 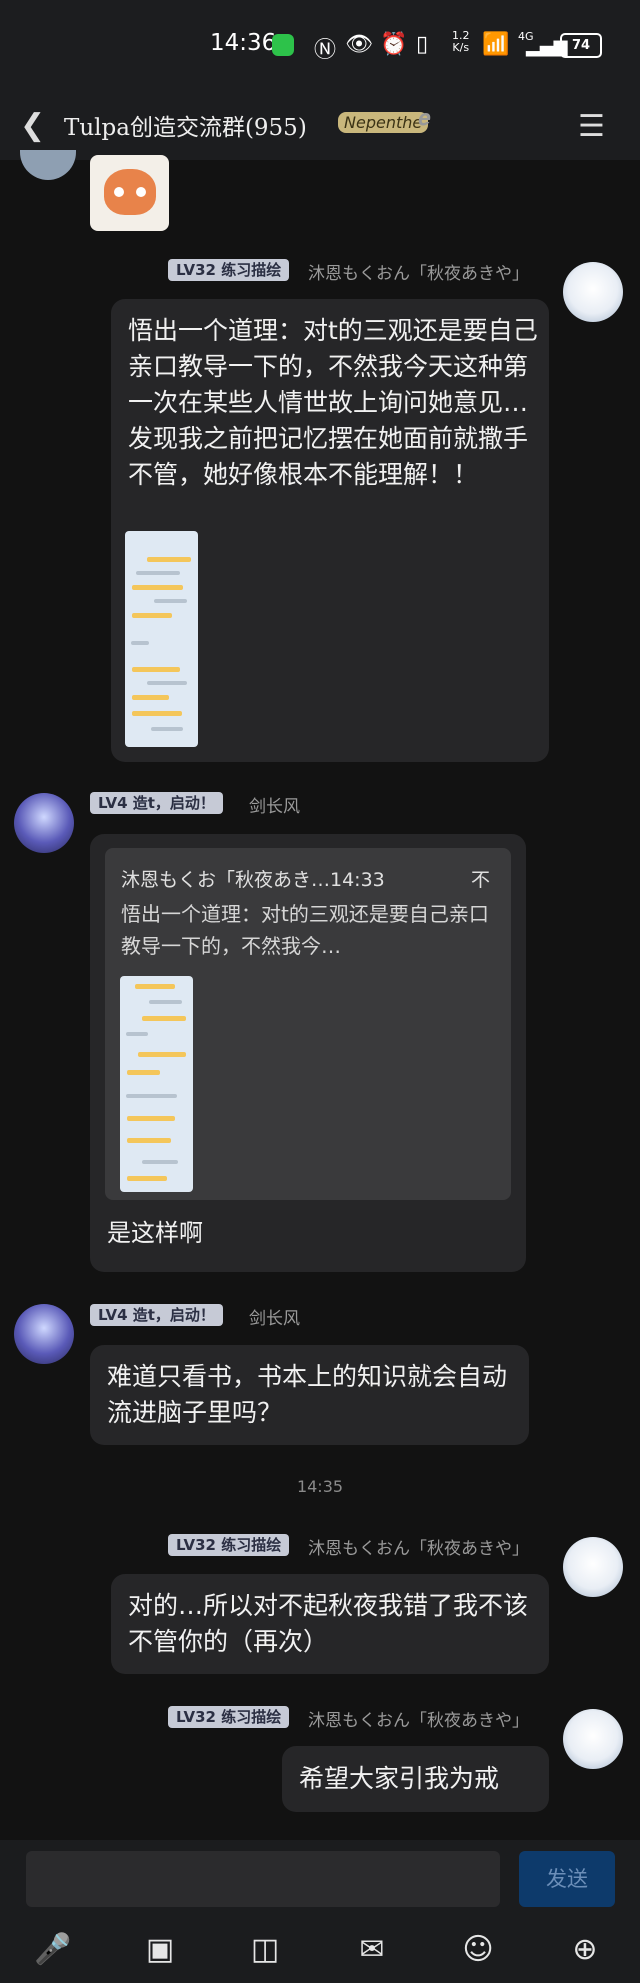 What do you see at coordinates (394, 44) in the screenshot?
I see `alarm-icon: ⏰` at bounding box center [394, 44].